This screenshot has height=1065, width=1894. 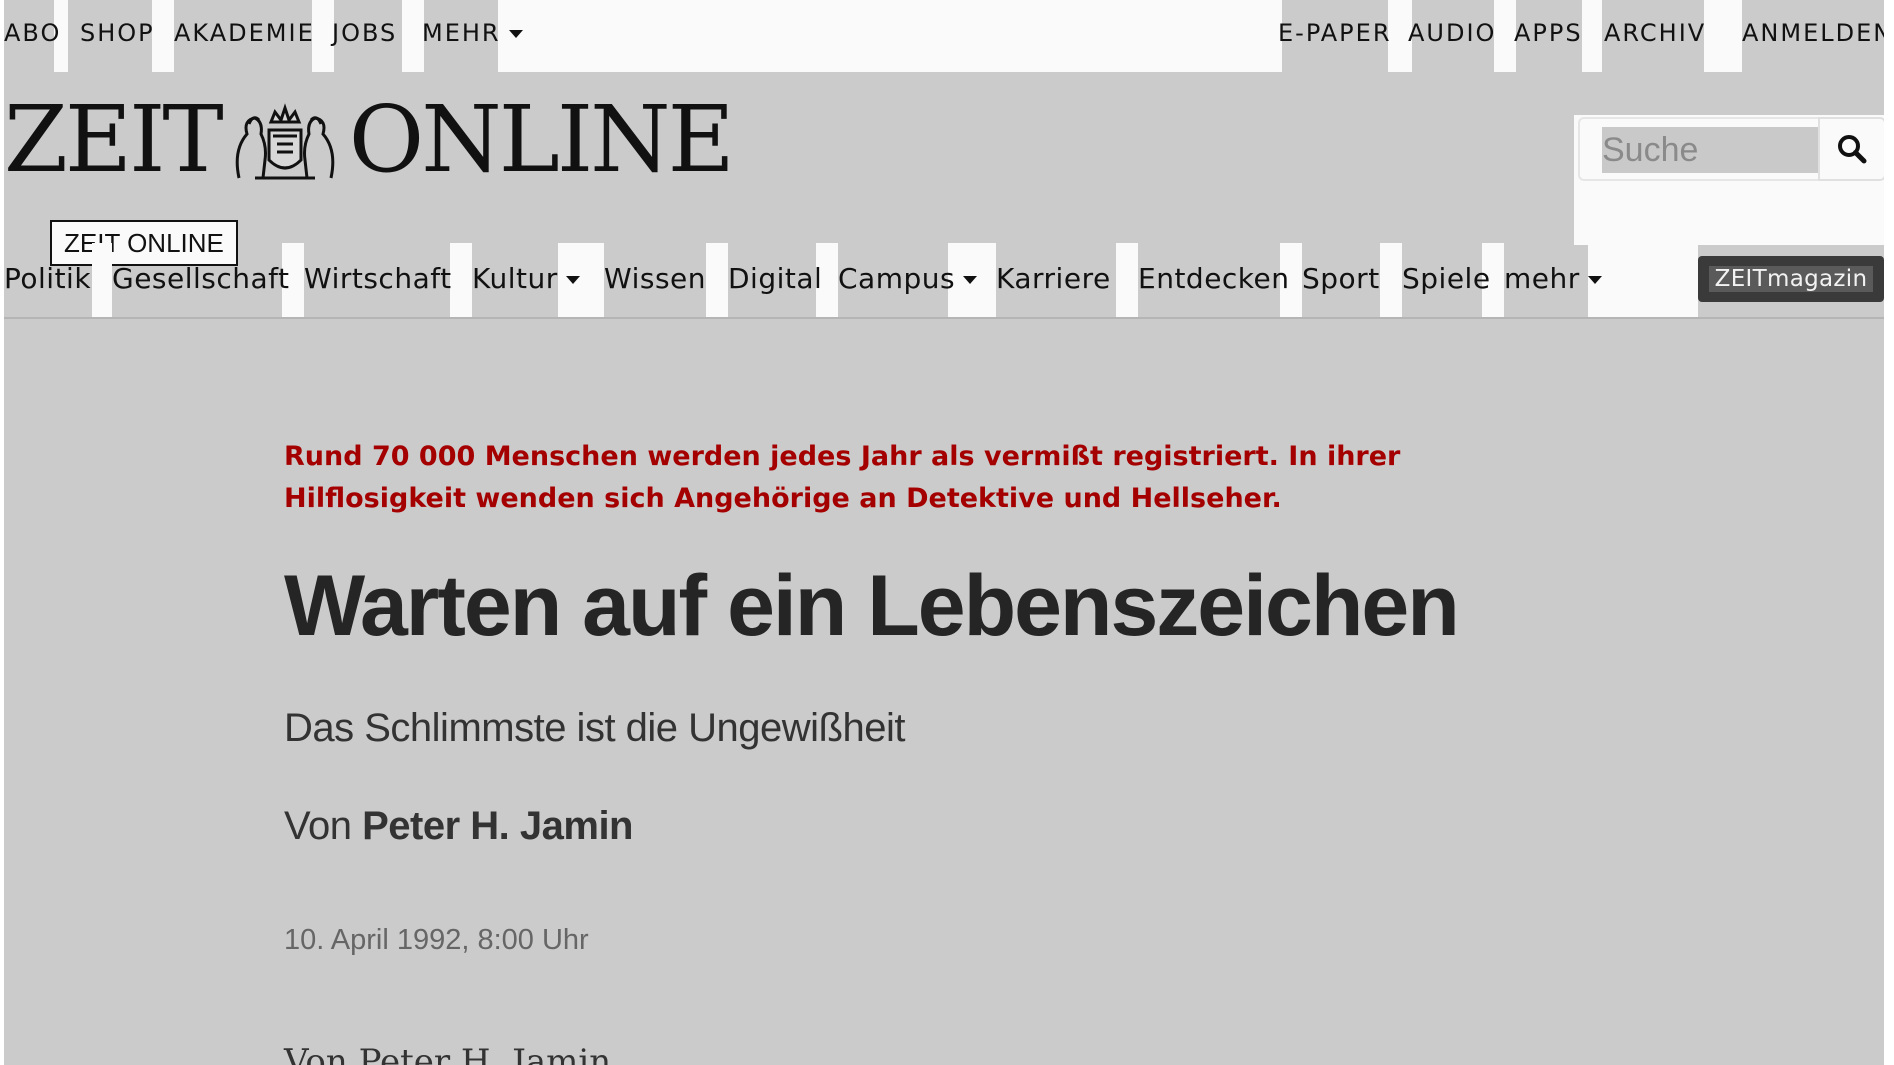 I want to click on search-box, so click(x=1699, y=149).